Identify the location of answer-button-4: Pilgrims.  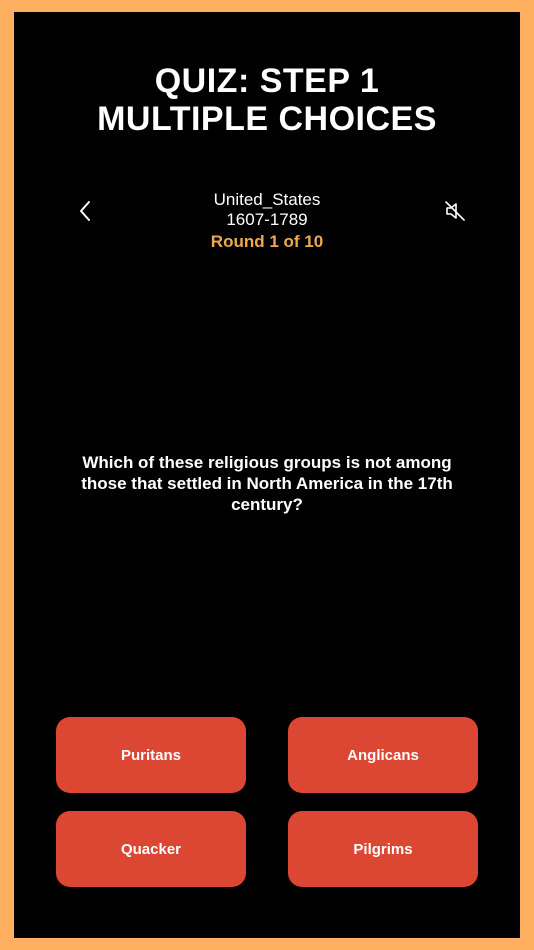
(383, 849).